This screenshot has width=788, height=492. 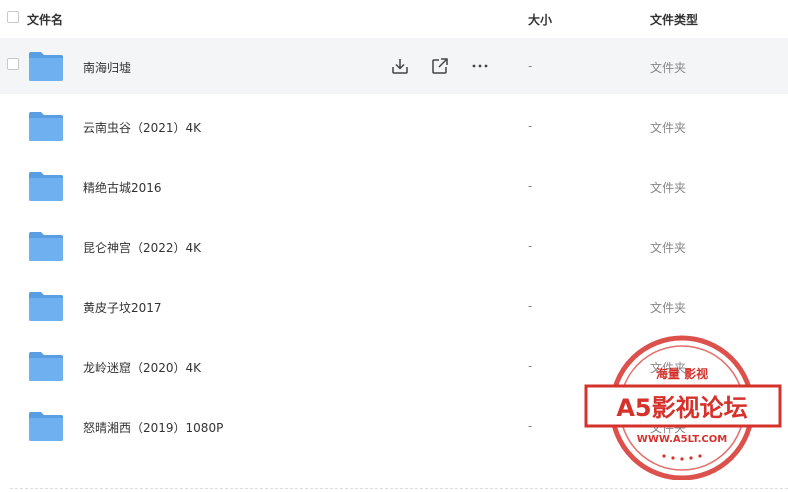 What do you see at coordinates (682, 457) in the screenshot?
I see `star-icon` at bounding box center [682, 457].